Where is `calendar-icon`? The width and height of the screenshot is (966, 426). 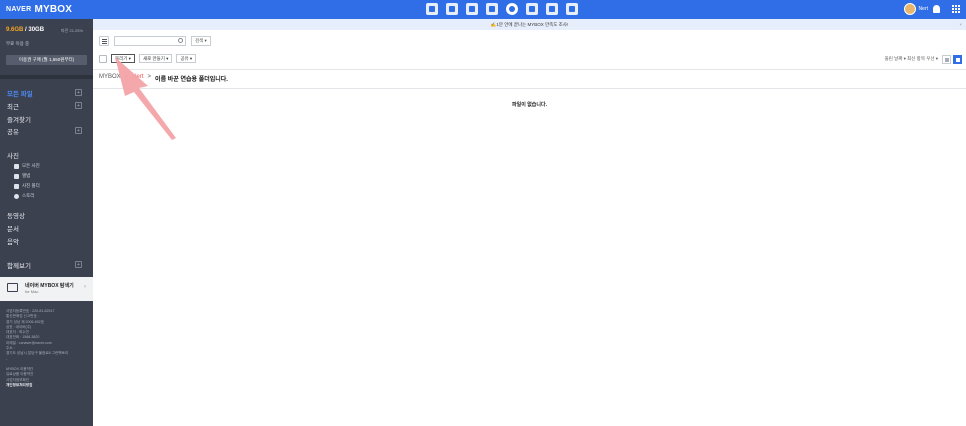 calendar-icon is located at coordinates (452, 9).